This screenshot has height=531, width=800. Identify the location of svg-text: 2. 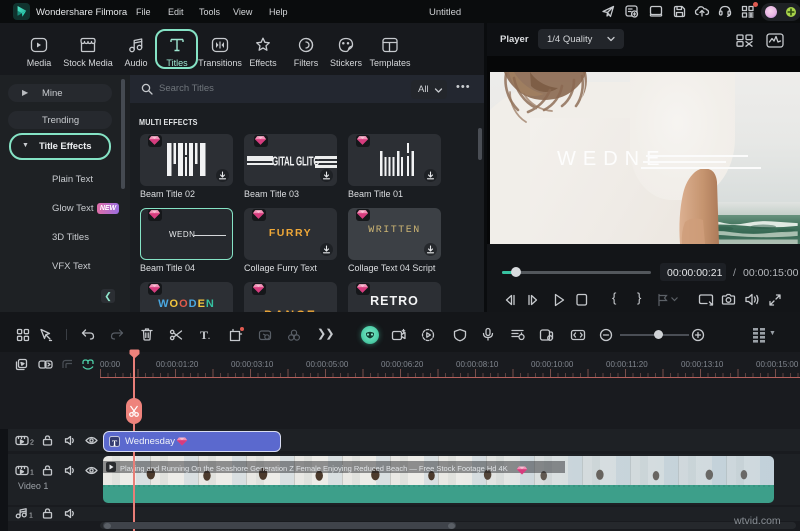
(32, 443).